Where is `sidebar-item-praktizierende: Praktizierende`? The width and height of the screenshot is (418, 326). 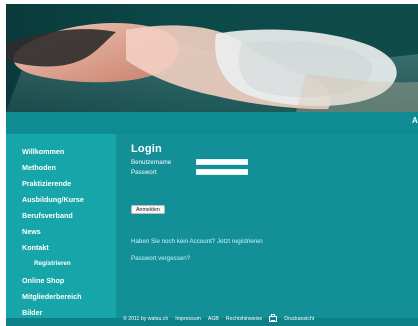
sidebar-item-praktizierende: Praktizierende is located at coordinates (62, 183).